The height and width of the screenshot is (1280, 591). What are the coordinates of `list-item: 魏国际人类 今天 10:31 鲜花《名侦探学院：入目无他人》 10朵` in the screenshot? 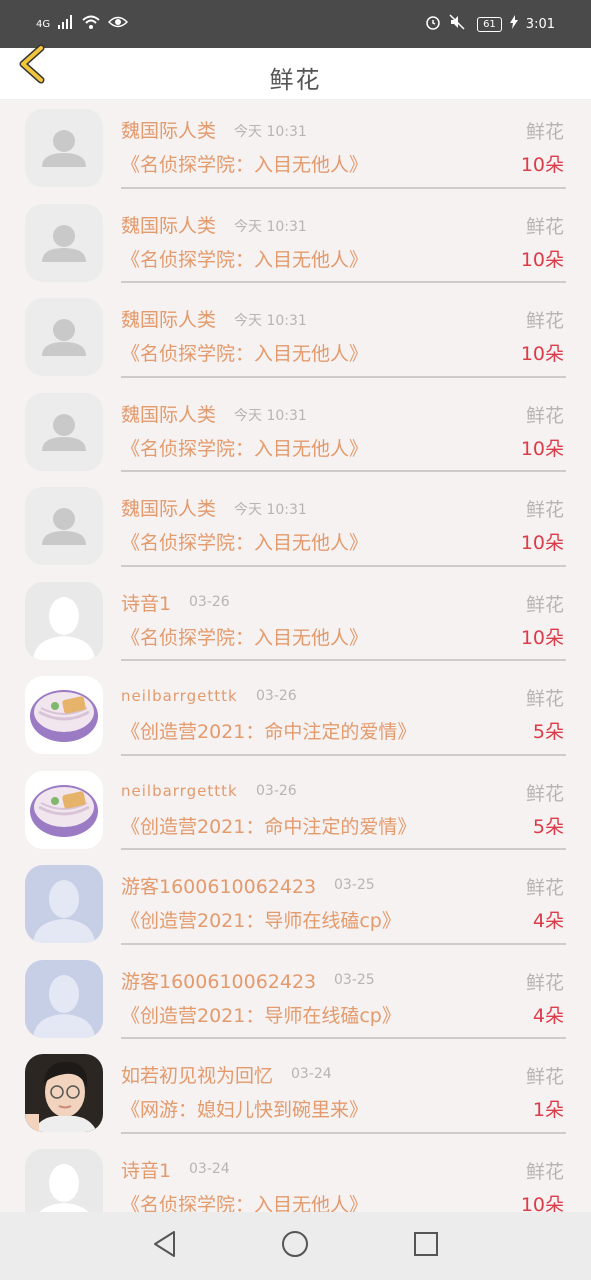 It's located at (295, 242).